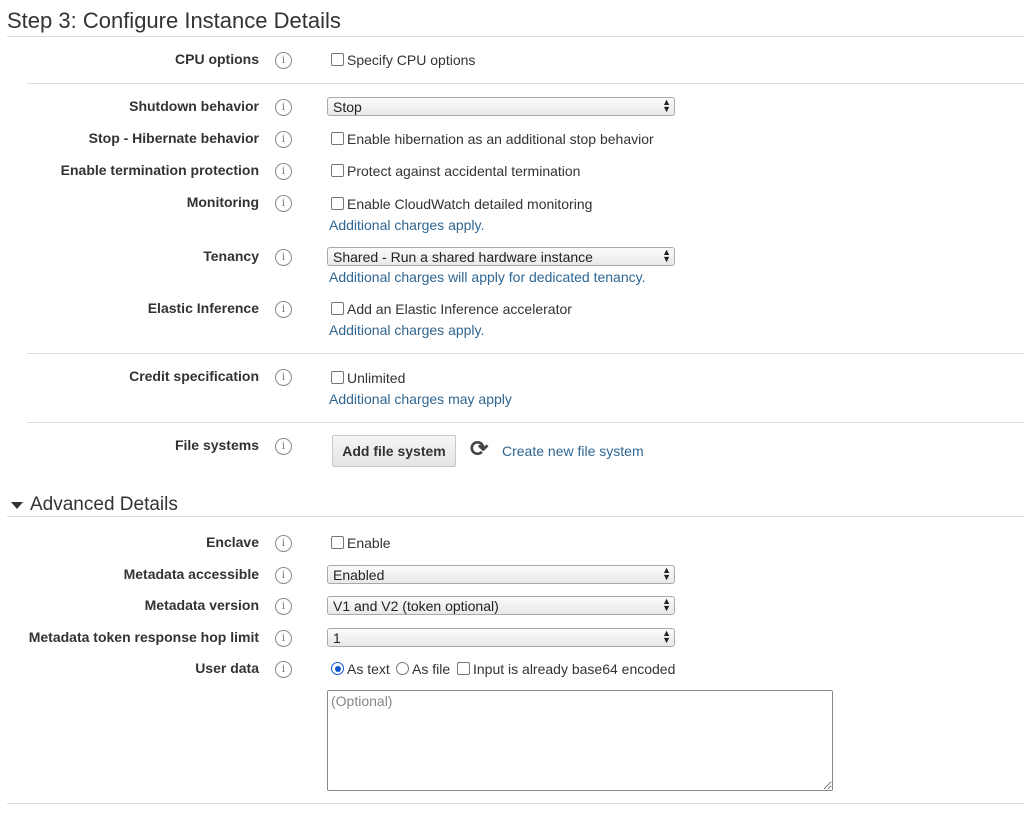  I want to click on hibernate-label: Stop - Hibernate behavior, so click(173, 138).